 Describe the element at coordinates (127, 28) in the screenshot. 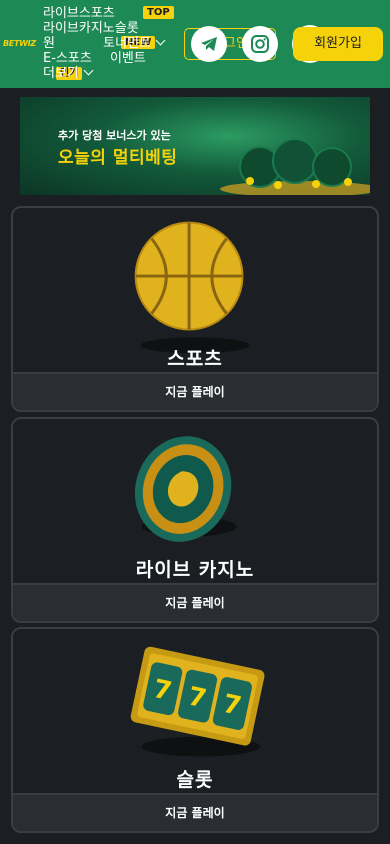

I see `nav-item-slots: 슬롯` at that location.